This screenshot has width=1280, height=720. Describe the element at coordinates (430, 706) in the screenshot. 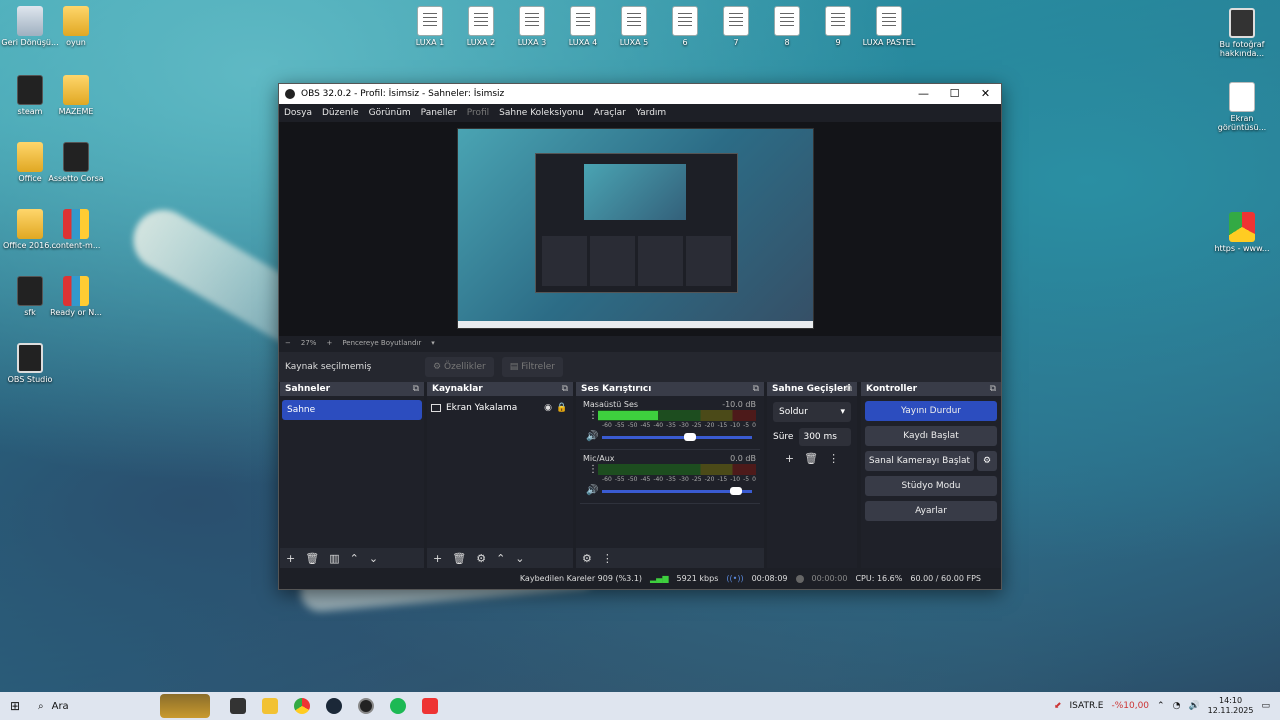

I see `assetto-corsa-taskbar-icon` at that location.